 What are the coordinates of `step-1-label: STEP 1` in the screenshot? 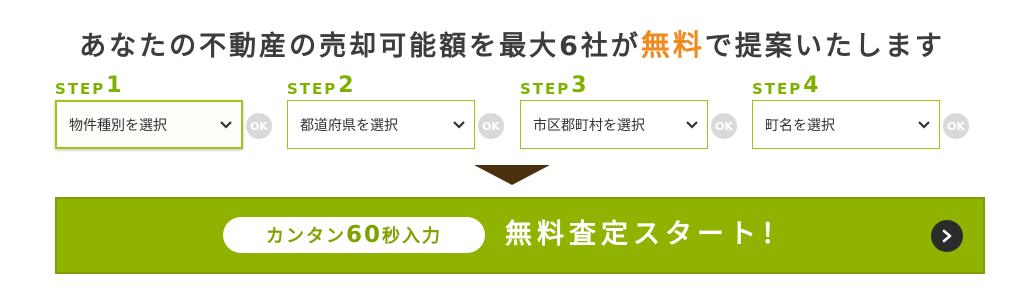 It's located at (88, 85).